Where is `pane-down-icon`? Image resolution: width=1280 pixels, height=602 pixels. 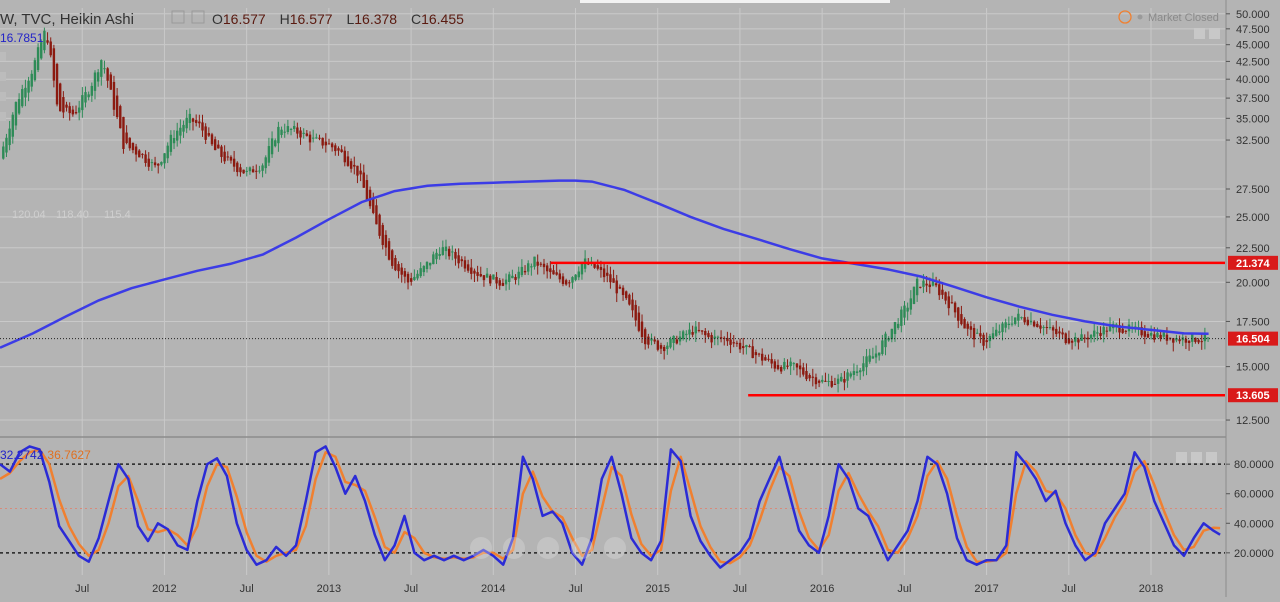
pane-down-icon is located at coordinates (1214, 33).